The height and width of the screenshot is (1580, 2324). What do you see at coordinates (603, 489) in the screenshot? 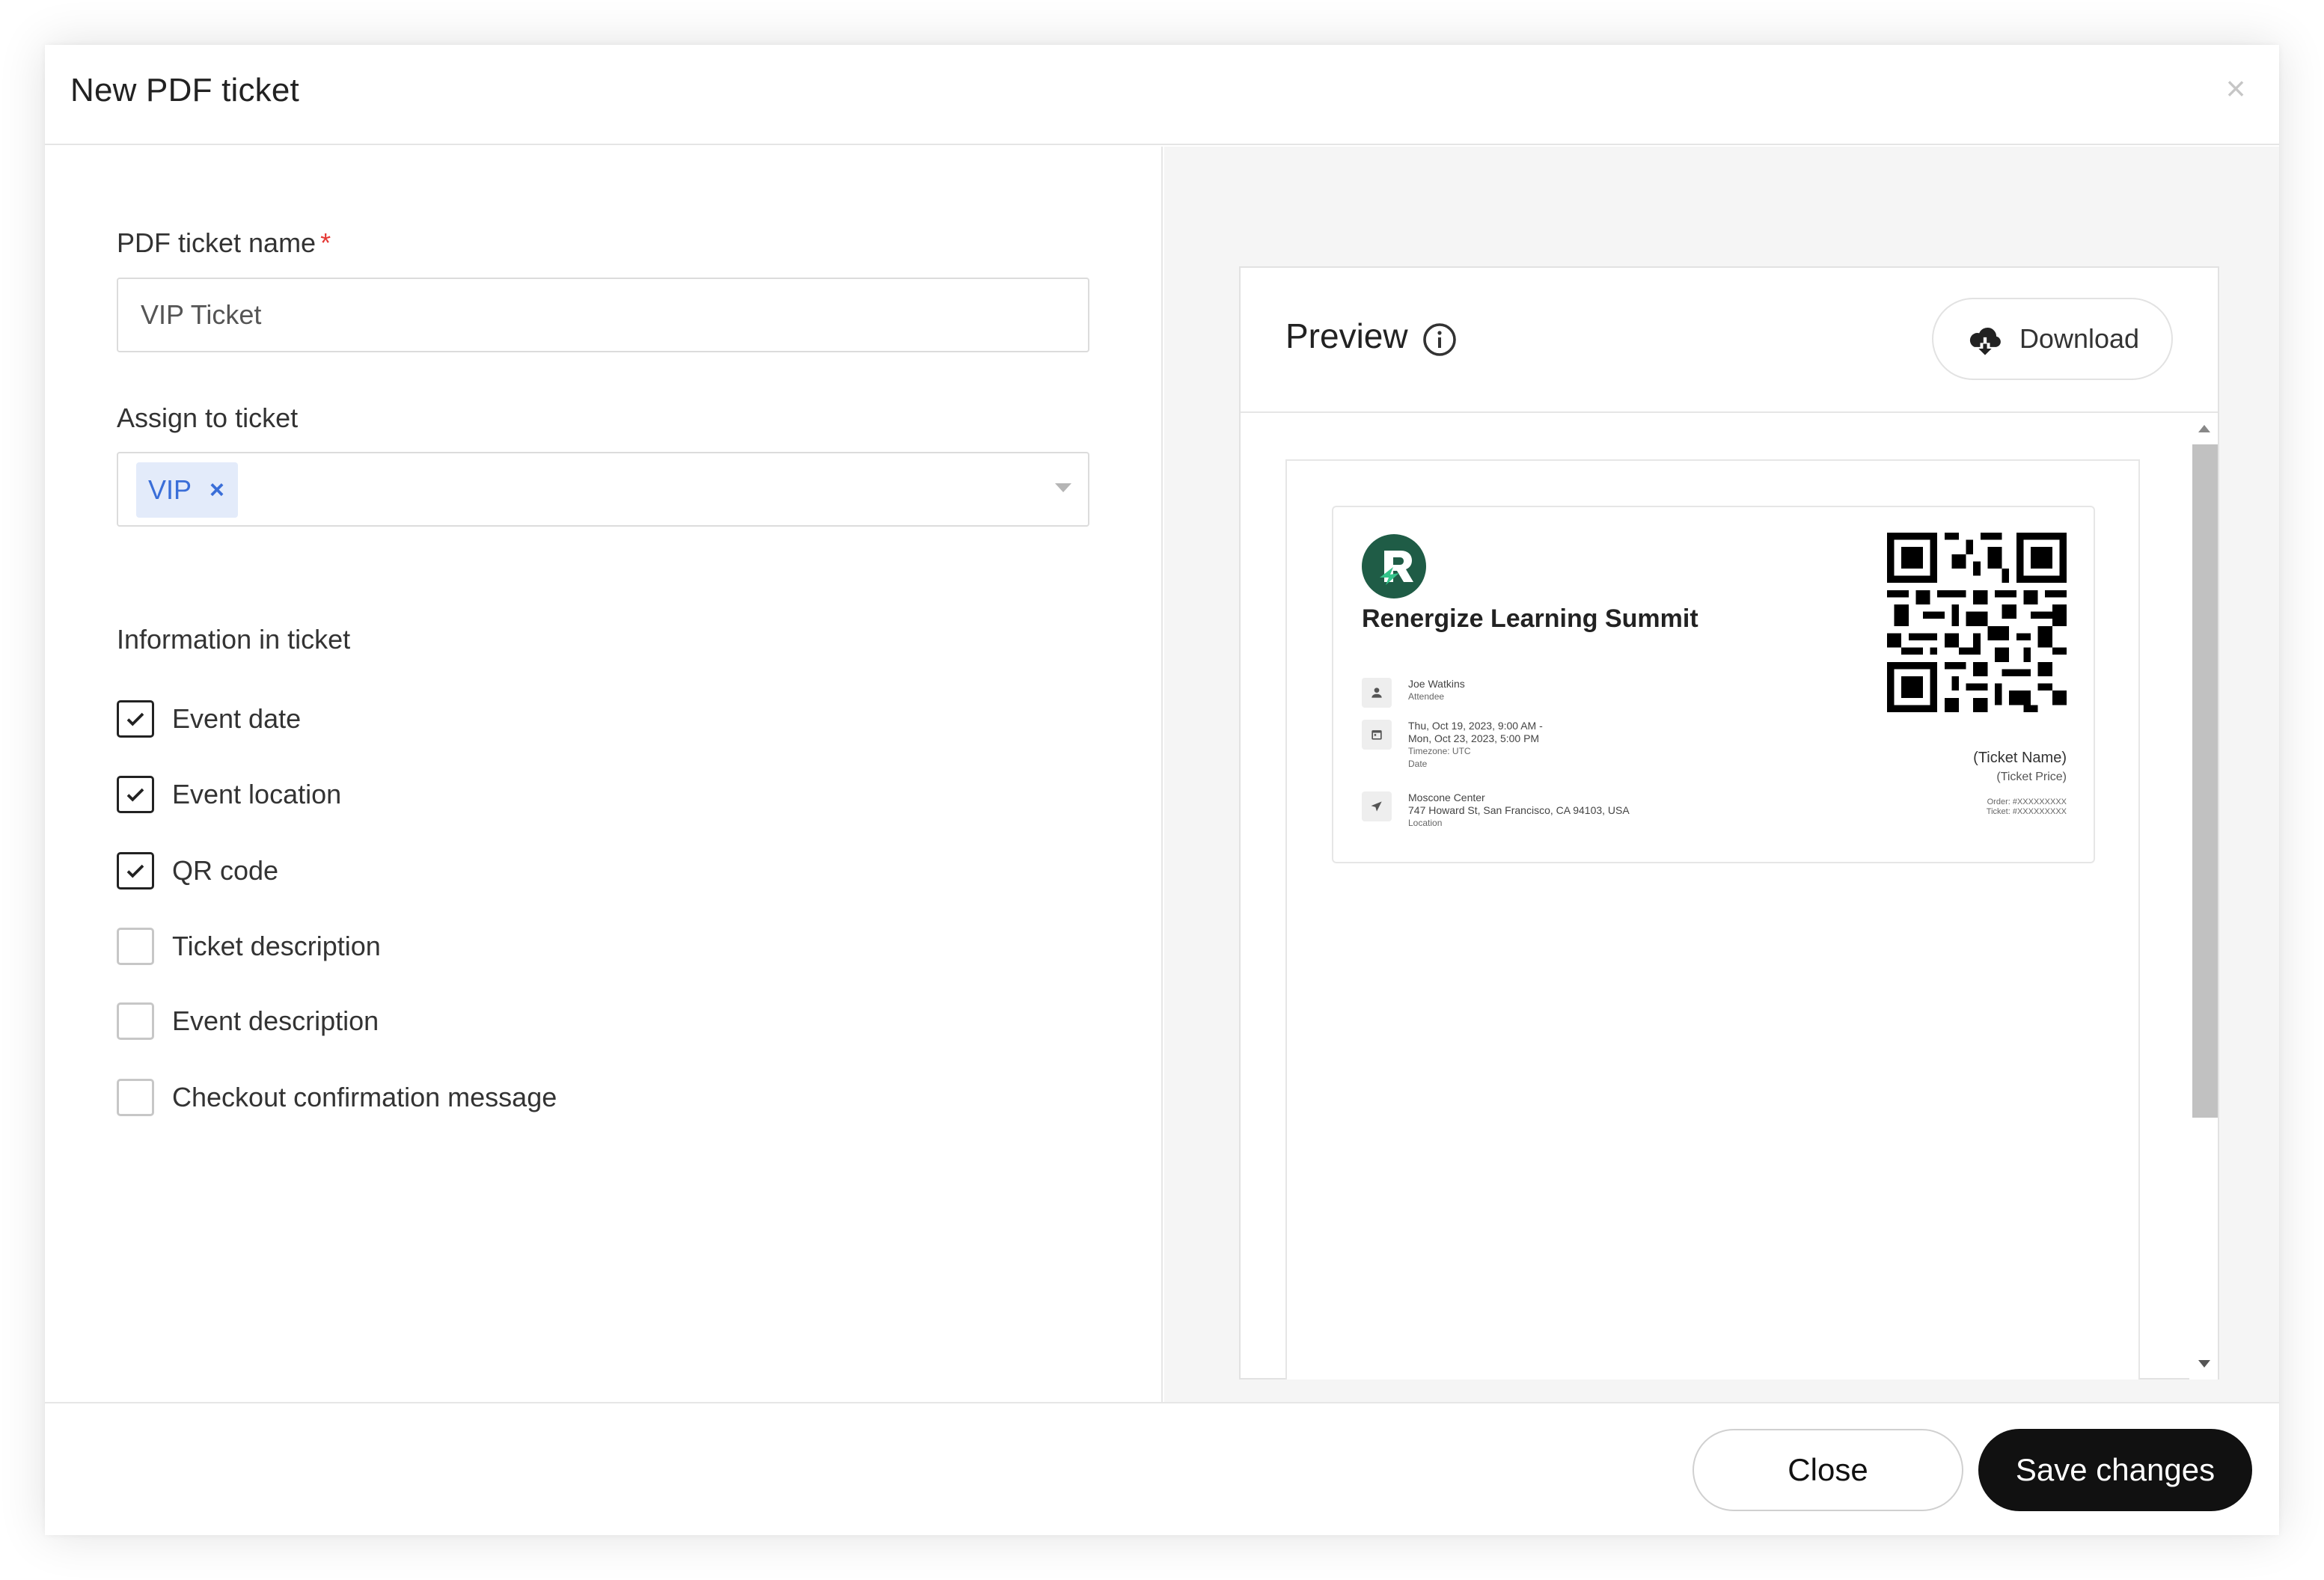
I see `assign-ticket-select: VIP ×` at bounding box center [603, 489].